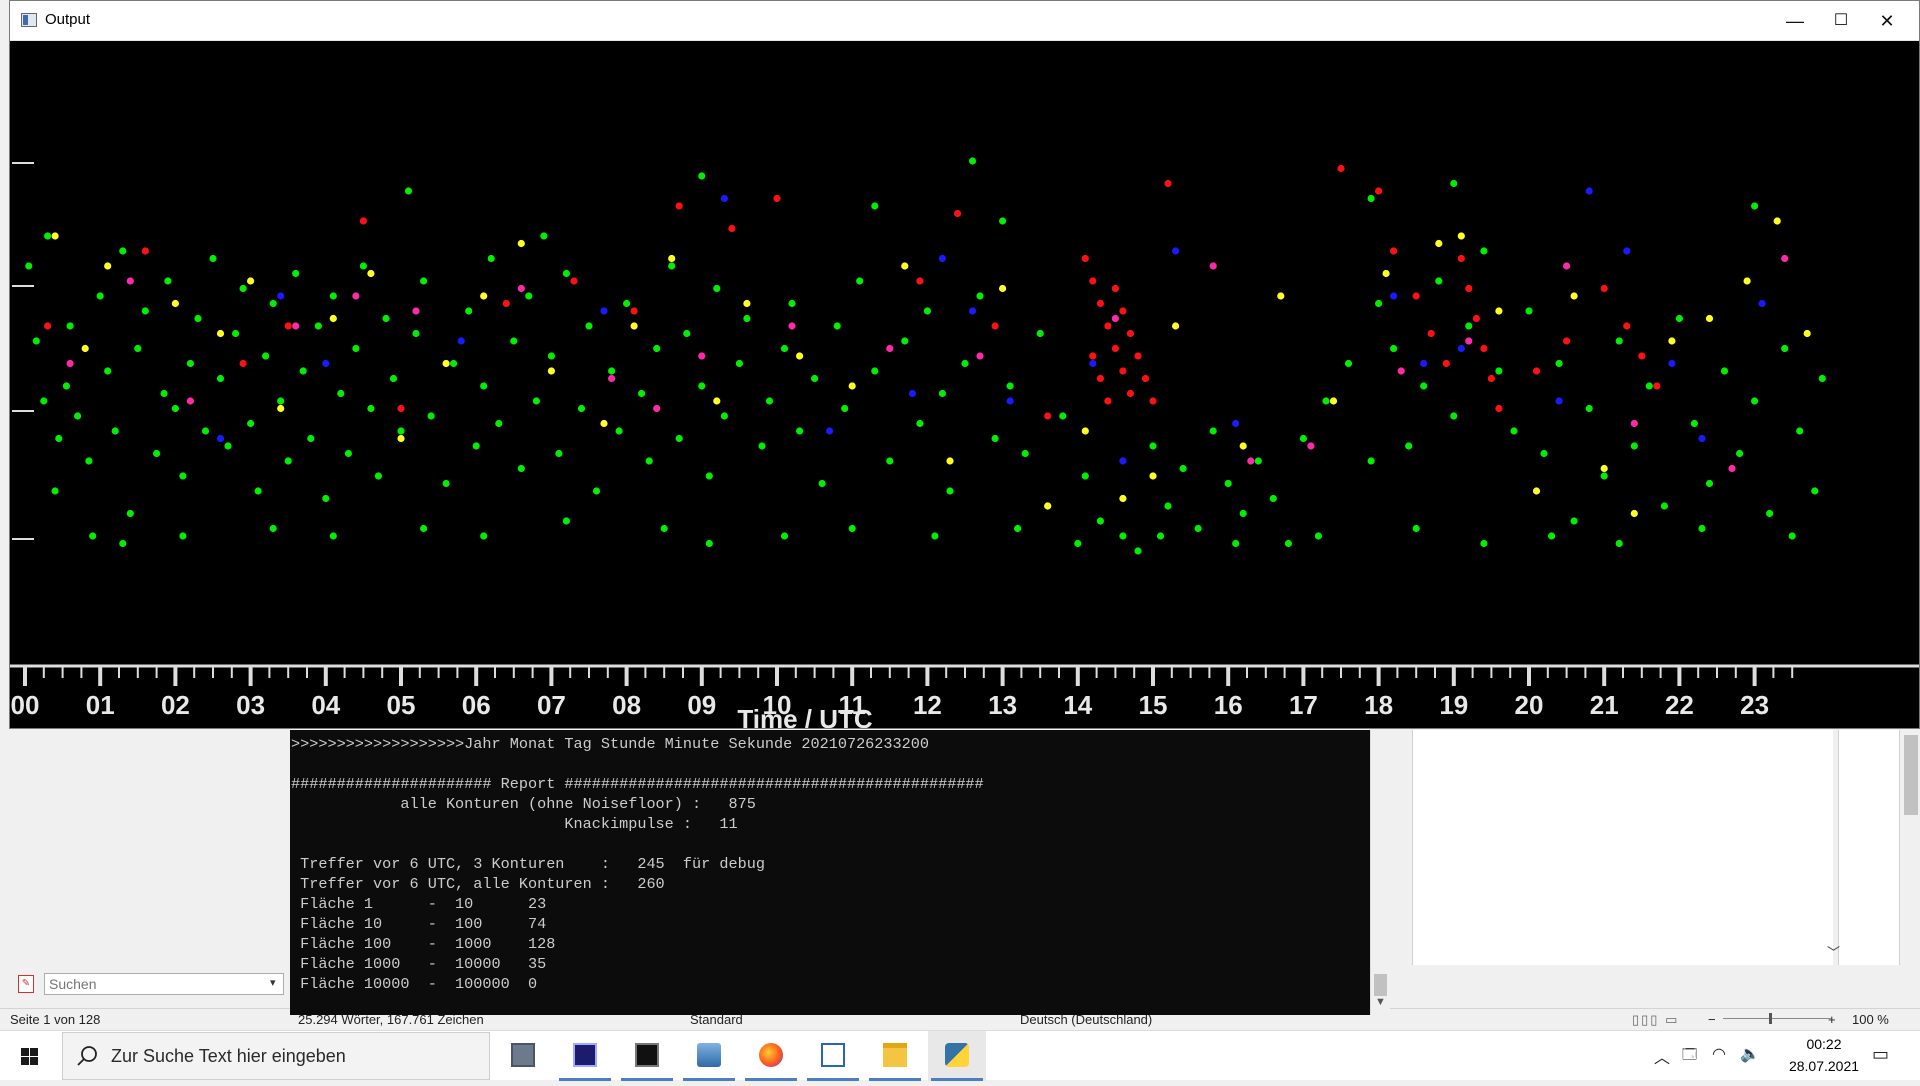  What do you see at coordinates (1911, 847) in the screenshot?
I see `document-scrollbar` at bounding box center [1911, 847].